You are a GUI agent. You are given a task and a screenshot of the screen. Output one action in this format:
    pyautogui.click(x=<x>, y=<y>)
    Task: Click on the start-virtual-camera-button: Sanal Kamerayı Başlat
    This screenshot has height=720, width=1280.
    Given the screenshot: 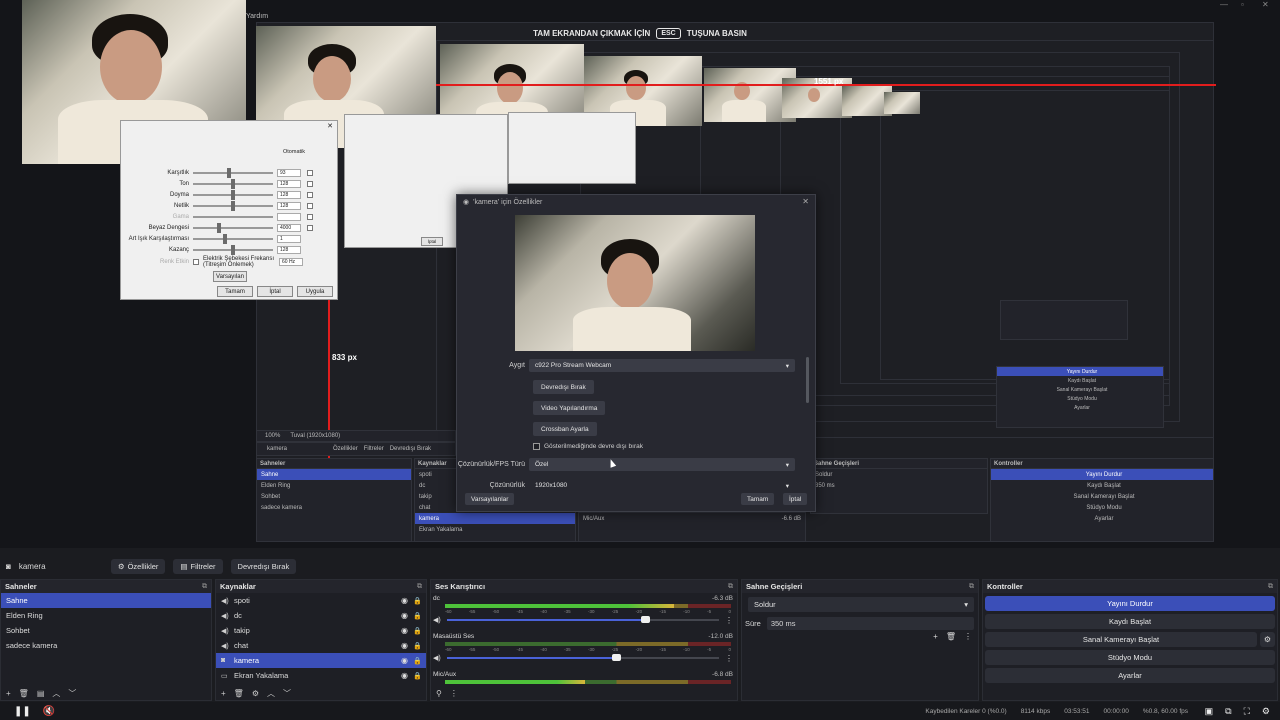 What is the action you would take?
    pyautogui.click(x=1121, y=639)
    